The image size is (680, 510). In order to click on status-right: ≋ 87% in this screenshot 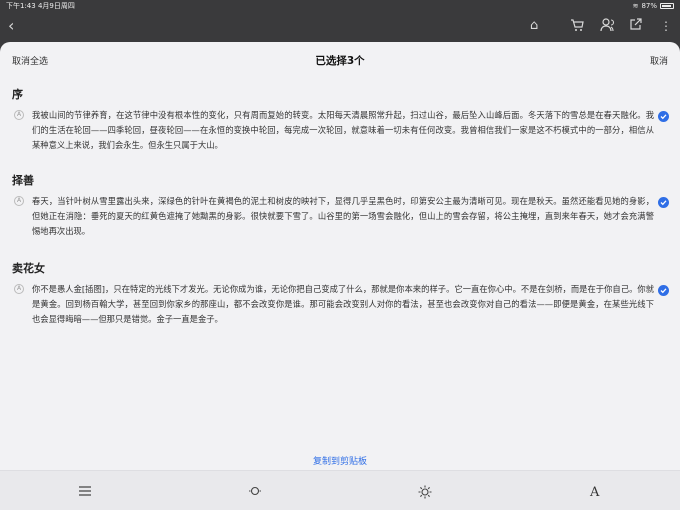, I will do `click(653, 6)`.